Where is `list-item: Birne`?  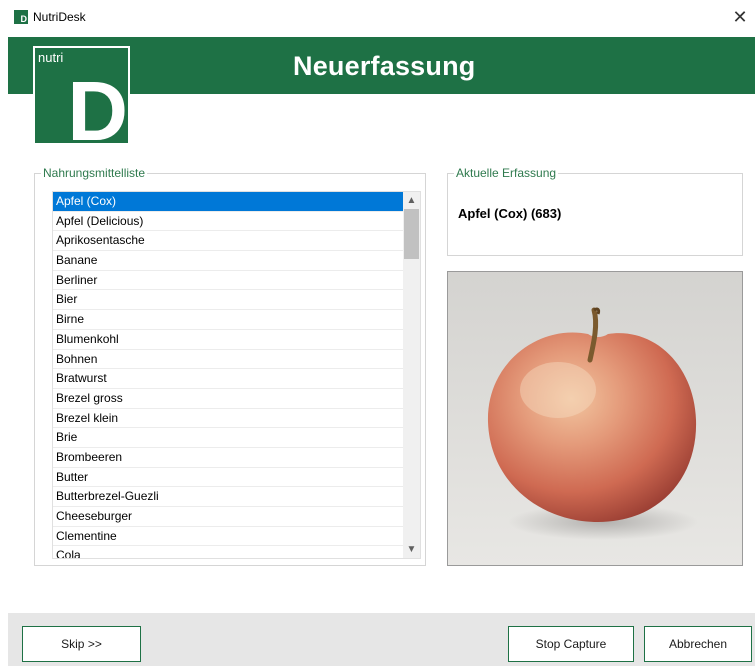 list-item: Birne is located at coordinates (228, 320).